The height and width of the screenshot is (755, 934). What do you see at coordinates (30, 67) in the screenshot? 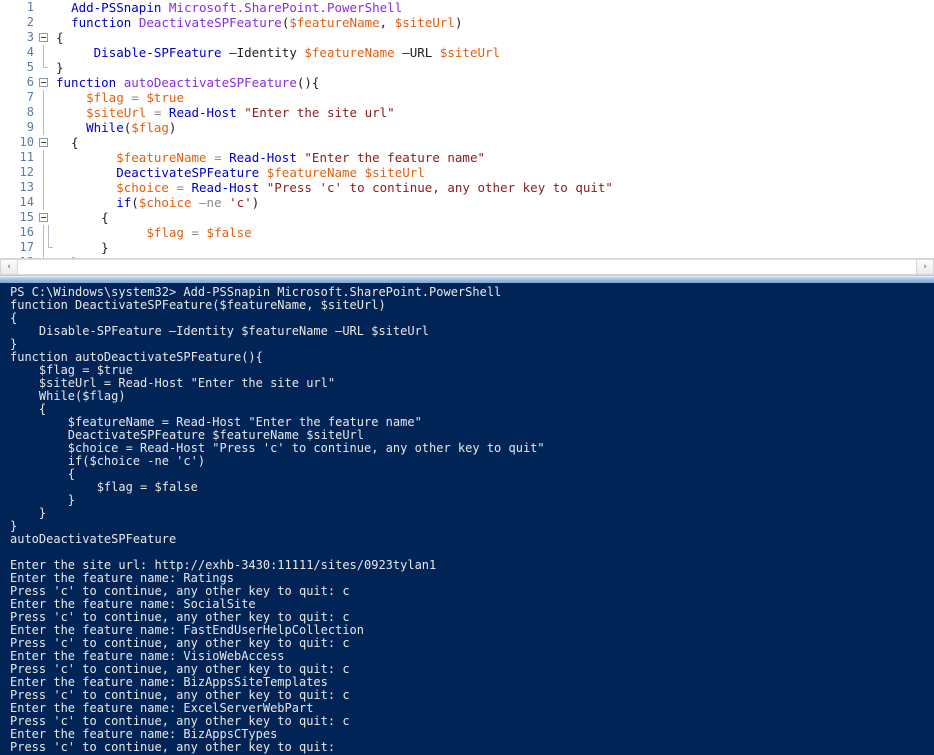
I see `line-number: 5` at bounding box center [30, 67].